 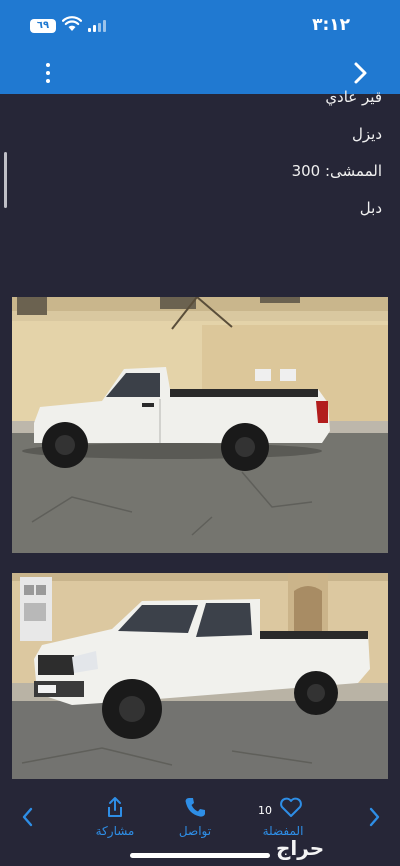 What do you see at coordinates (331, 25) in the screenshot?
I see `status-time: ٣:١٢` at bounding box center [331, 25].